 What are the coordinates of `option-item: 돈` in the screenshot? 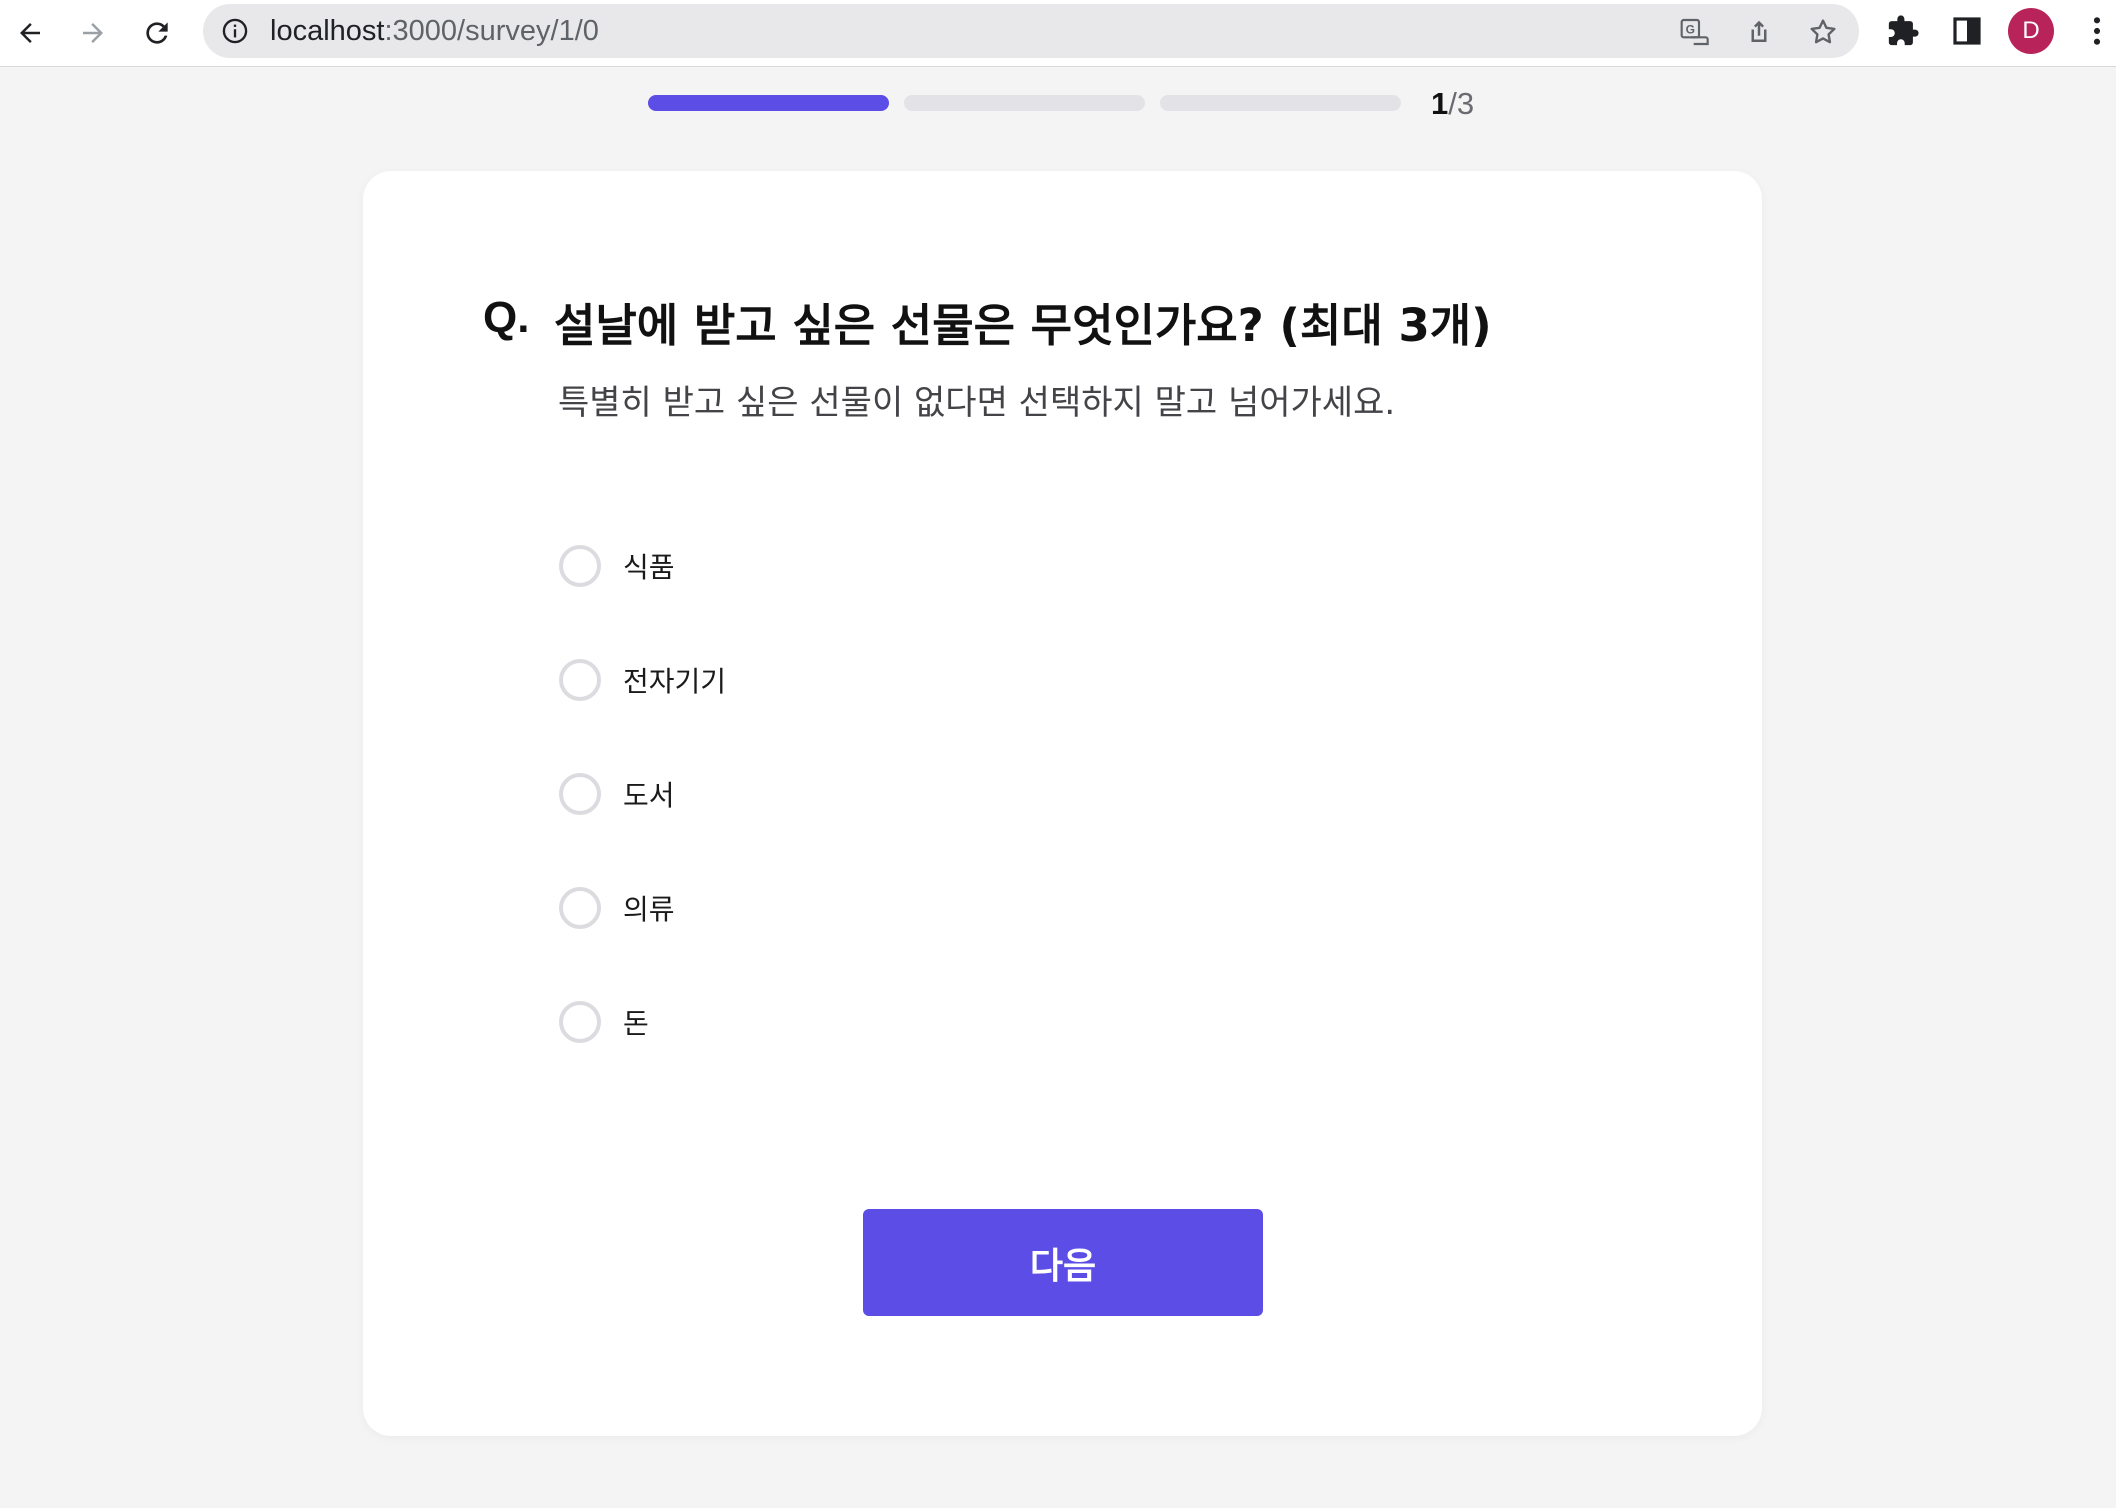 It's located at (604, 1022).